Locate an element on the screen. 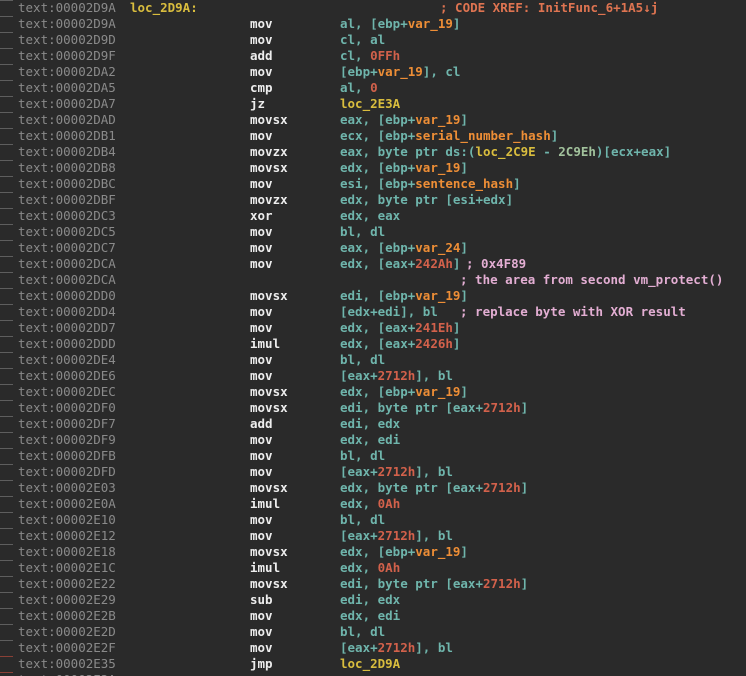 The height and width of the screenshot is (676, 746). listing-line: text:00002DFB mov bl, dl is located at coordinates (373, 456).